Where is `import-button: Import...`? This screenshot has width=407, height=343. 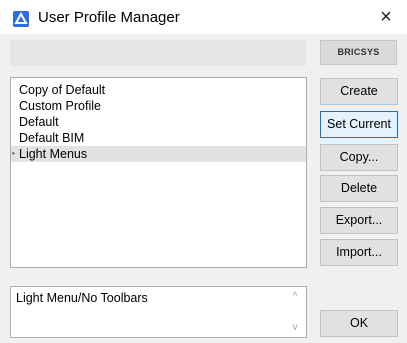 import-button: Import... is located at coordinates (359, 252).